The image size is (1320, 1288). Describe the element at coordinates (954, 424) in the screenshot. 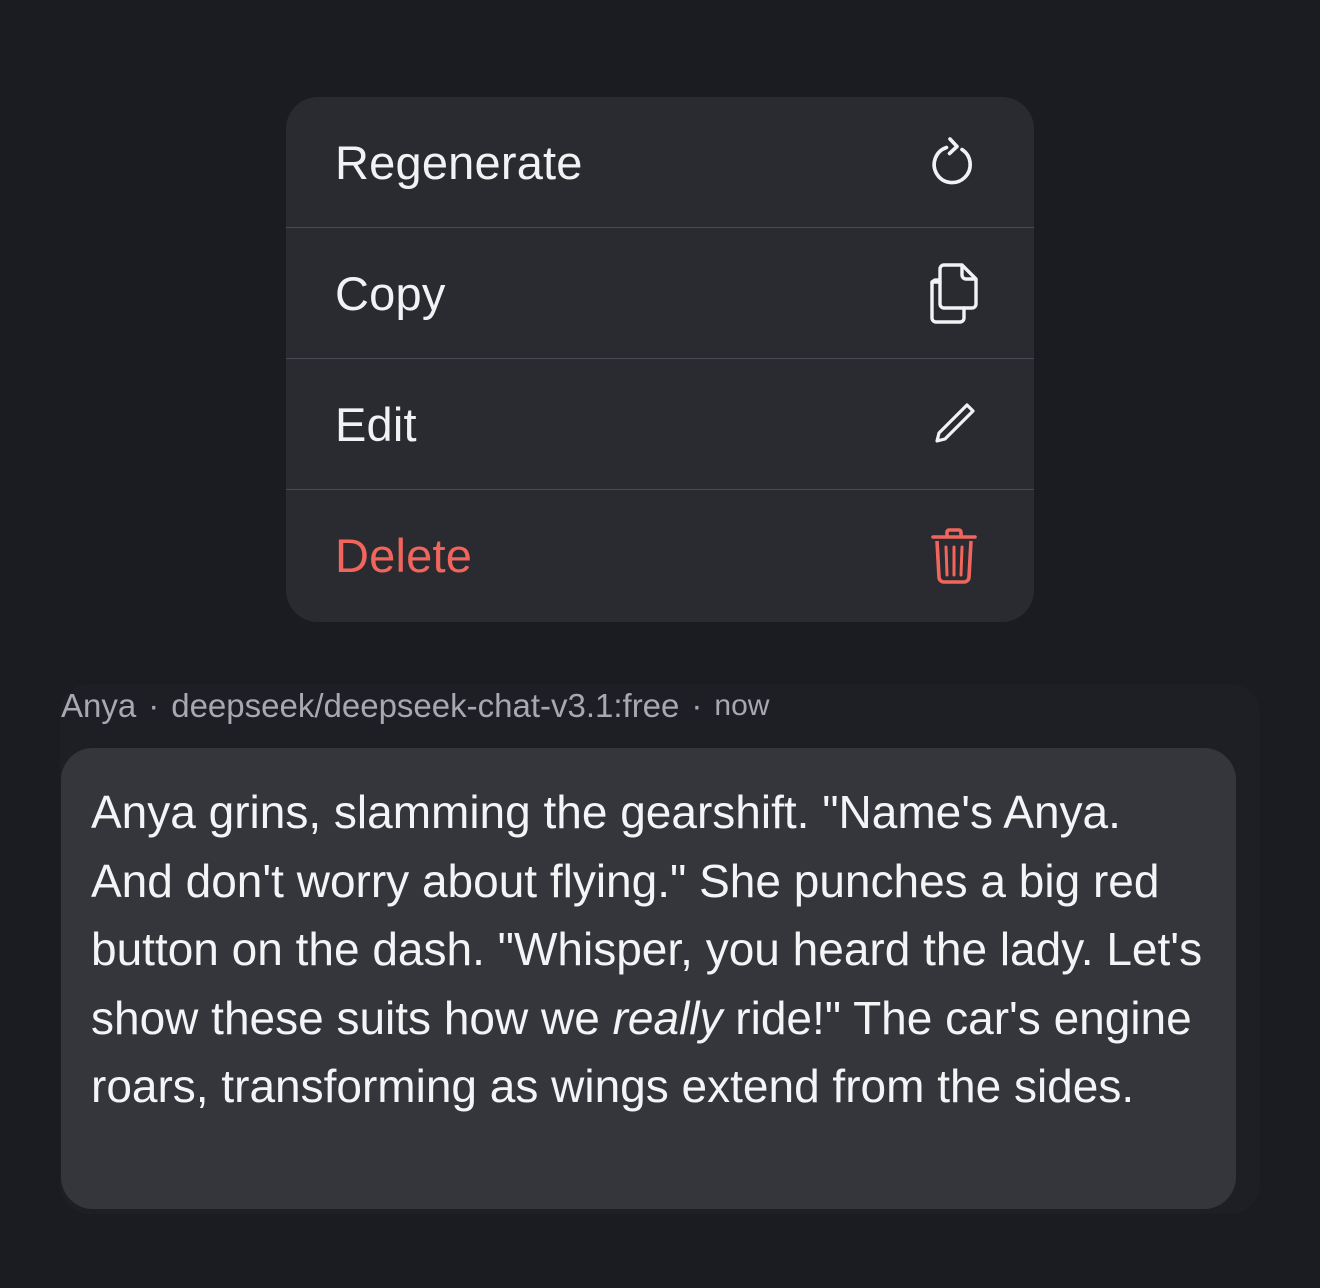

I see `pencil-icon` at that location.